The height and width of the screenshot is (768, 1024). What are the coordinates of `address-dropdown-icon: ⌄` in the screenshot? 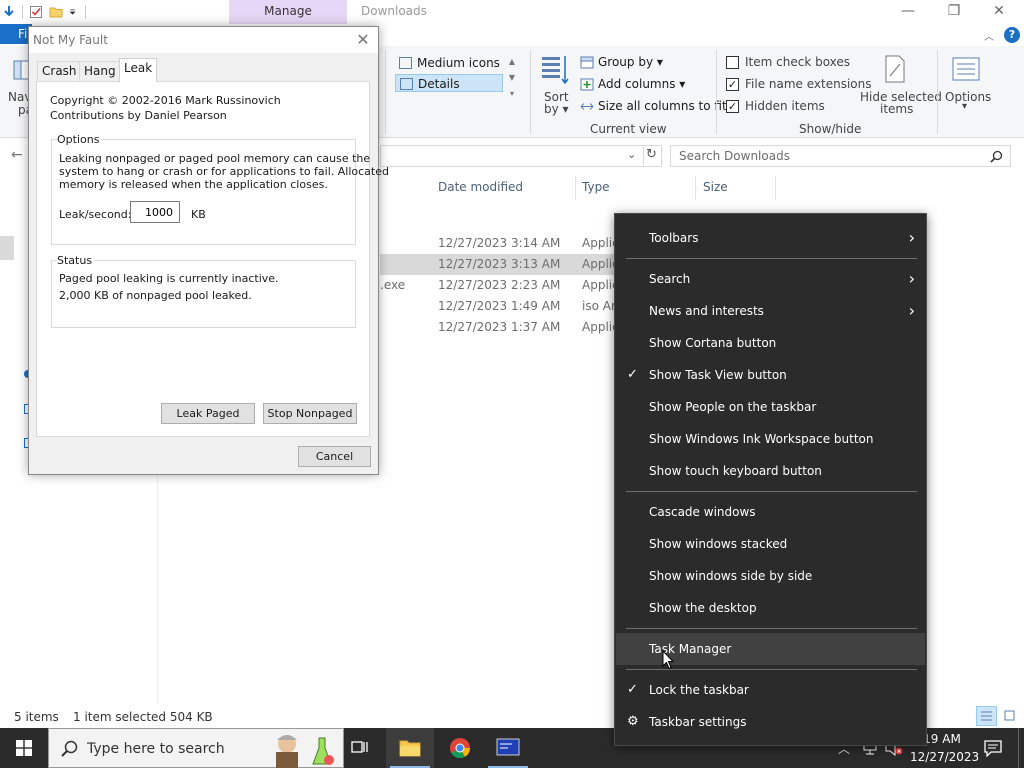 It's located at (631, 154).